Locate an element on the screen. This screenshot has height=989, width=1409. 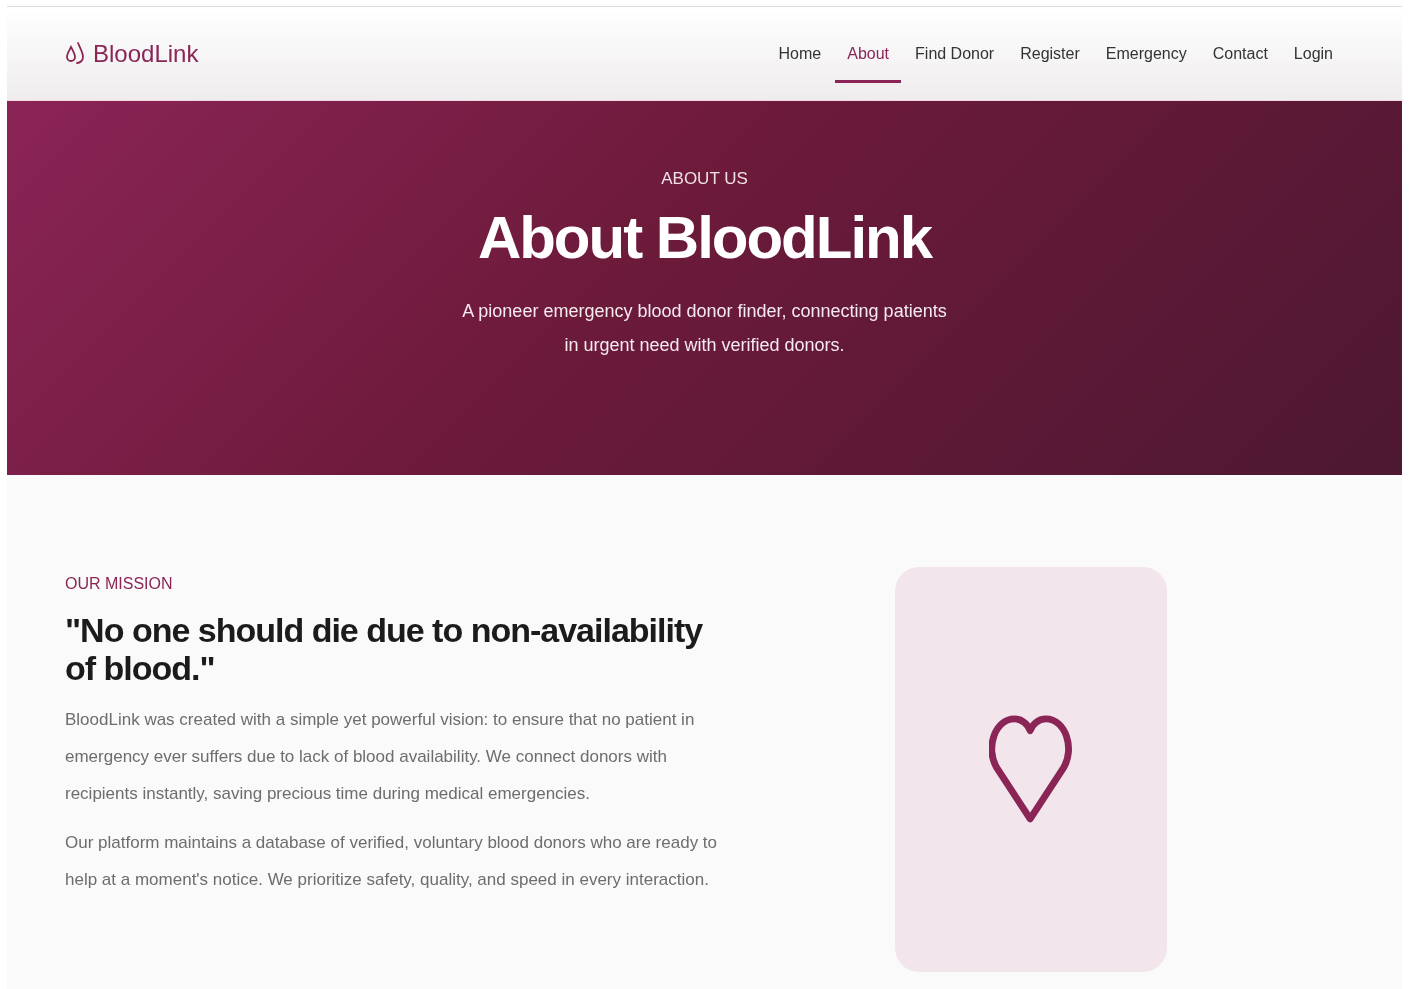
hero-eyebrow: ABOUT US is located at coordinates (704, 179).